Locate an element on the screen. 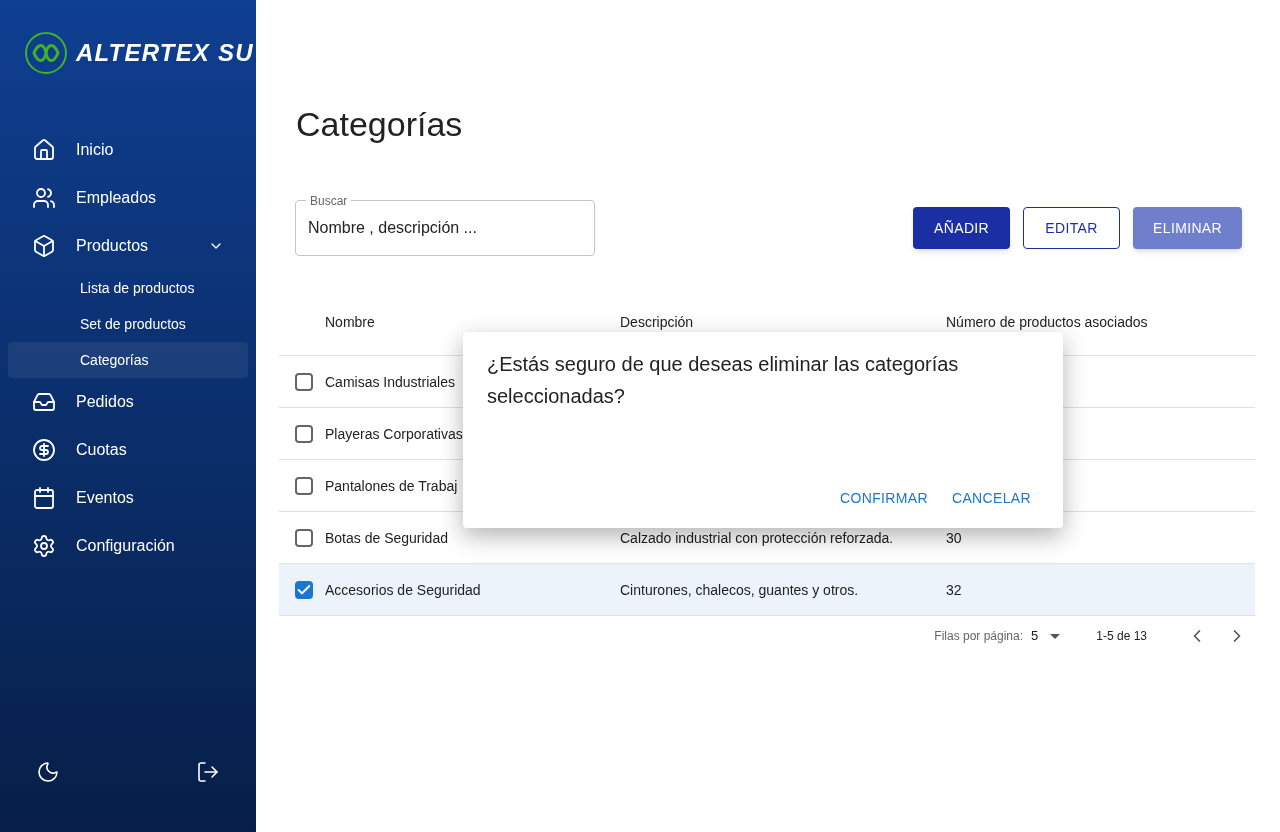 This screenshot has height=832, width=1280. action-button: ELIMINAR is located at coordinates (1187, 228).